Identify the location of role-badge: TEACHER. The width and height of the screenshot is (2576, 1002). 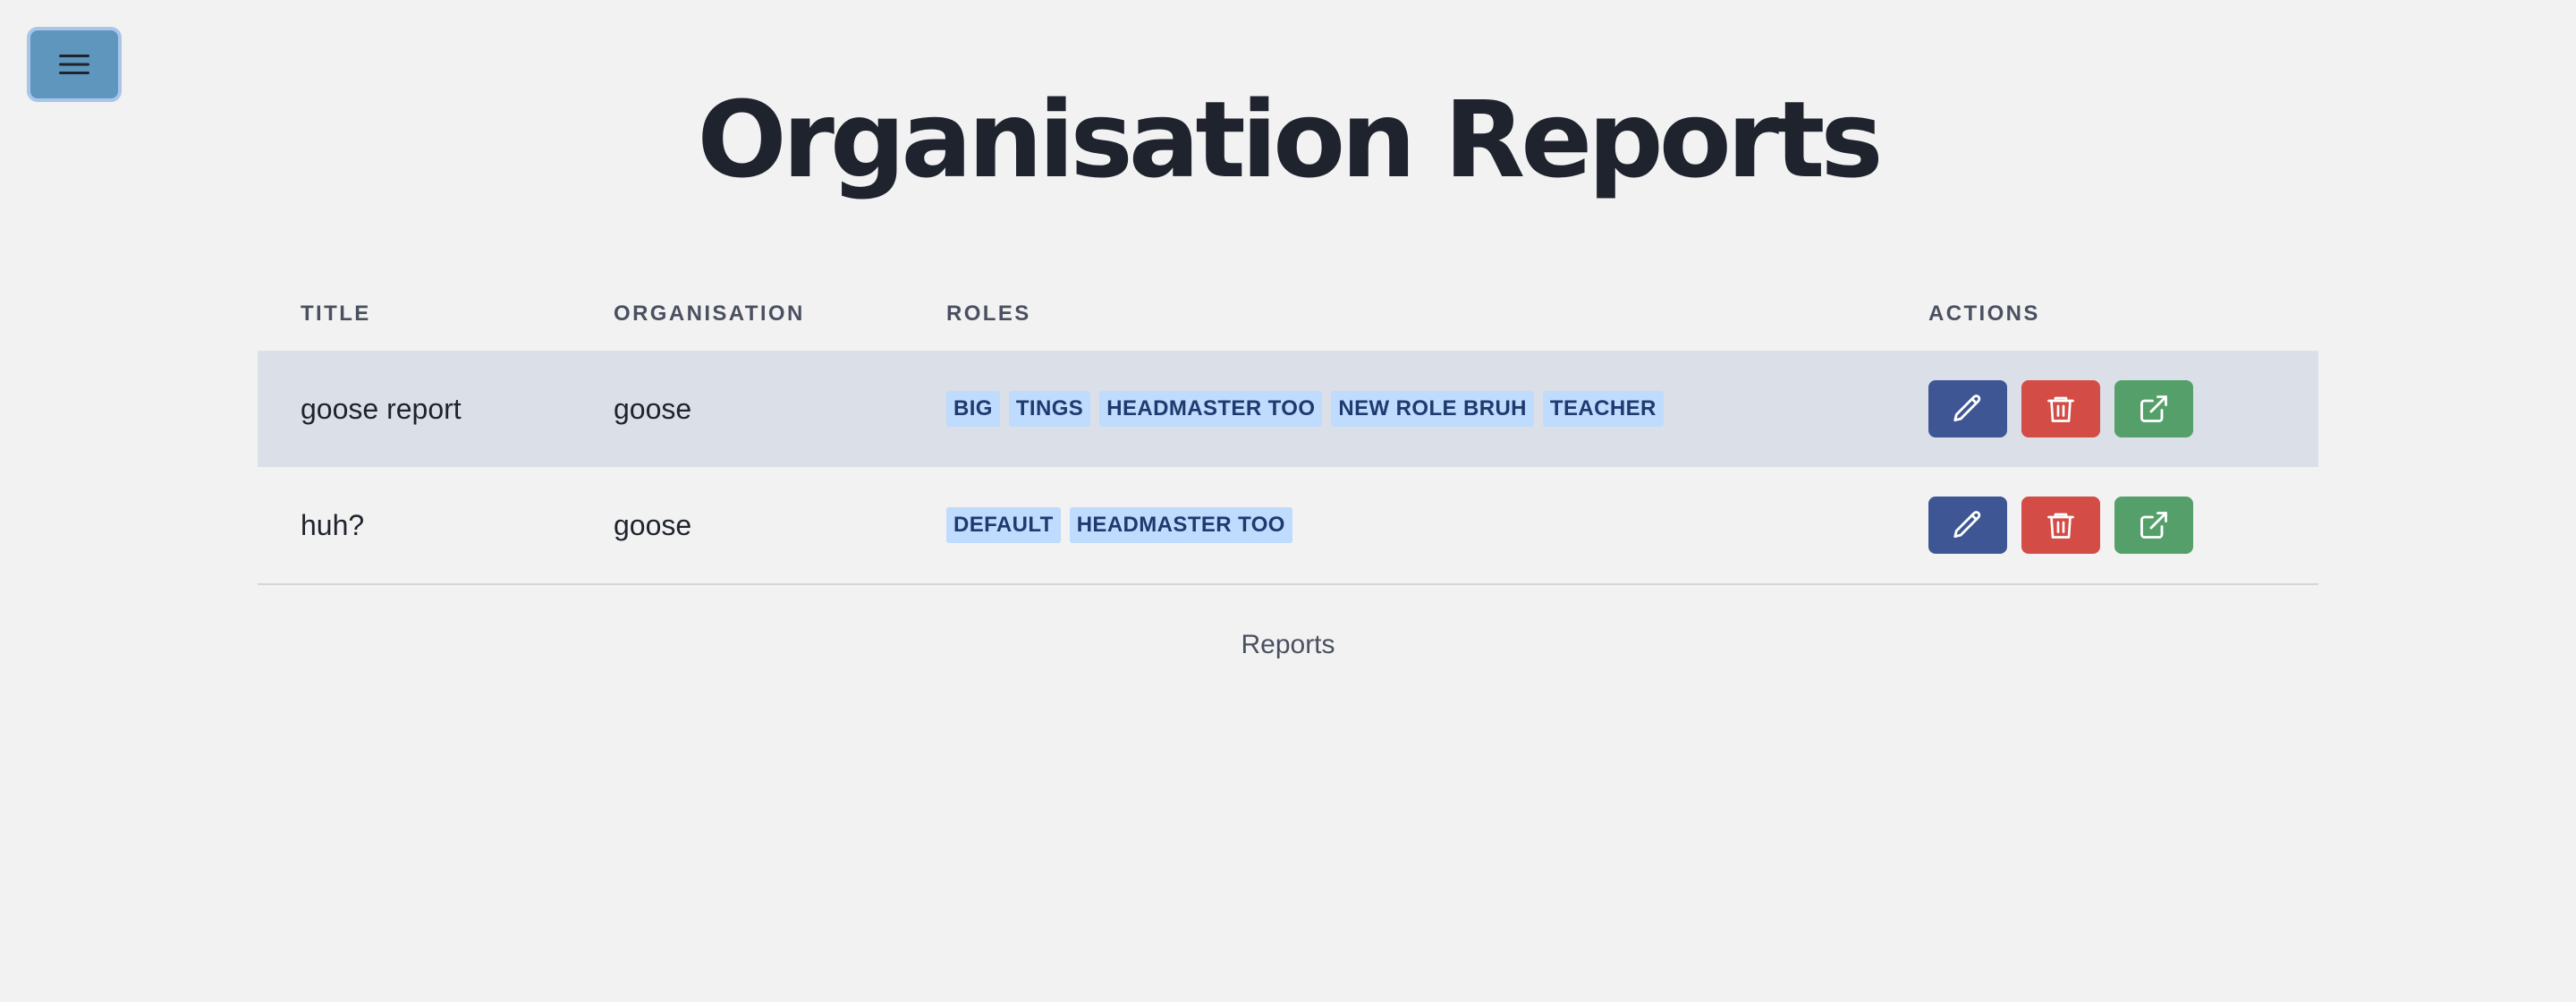
(1603, 409).